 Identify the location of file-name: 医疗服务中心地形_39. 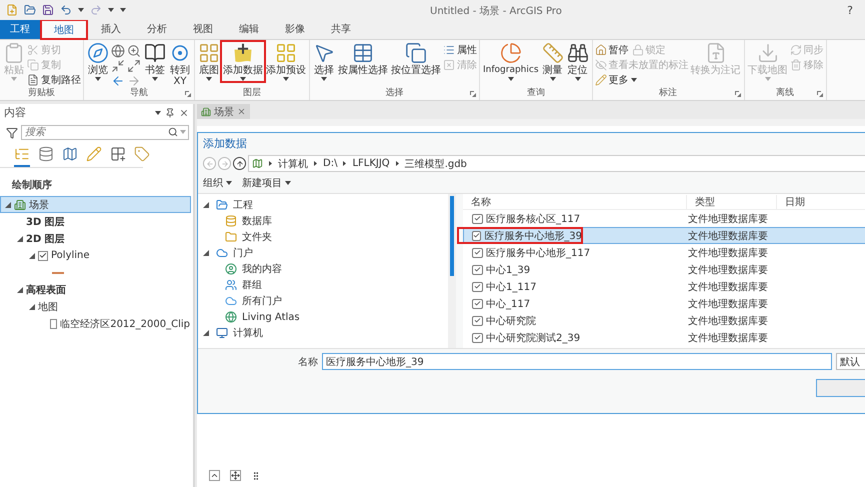
(520, 235).